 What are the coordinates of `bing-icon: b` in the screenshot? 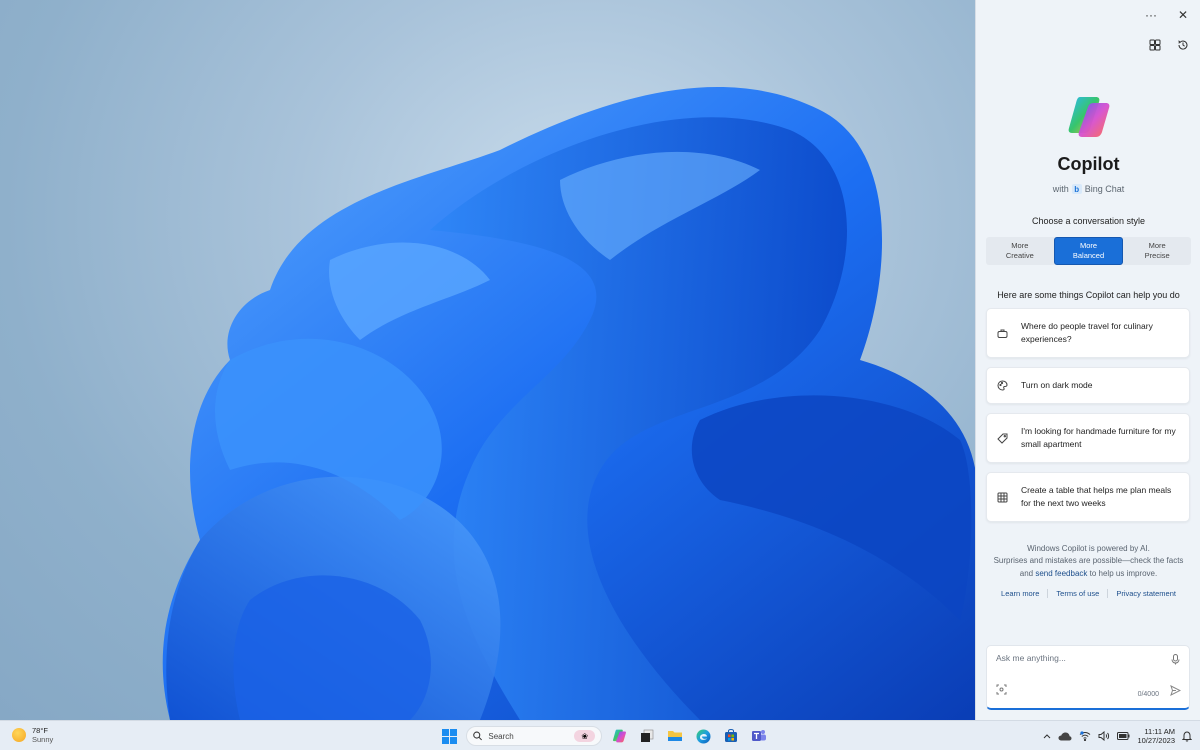 It's located at (1076, 189).